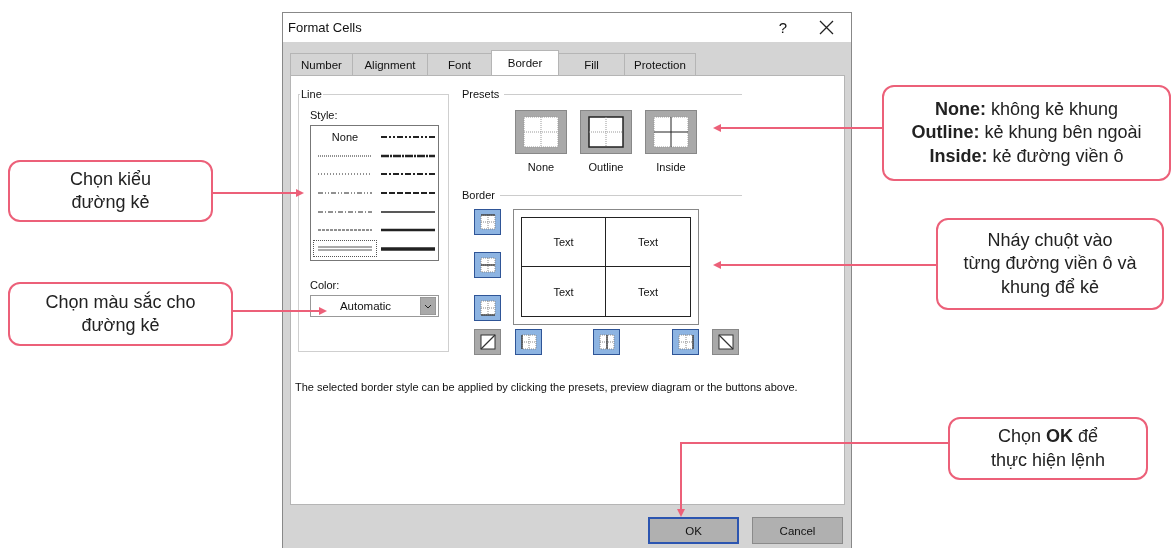  Describe the element at coordinates (374, 193) in the screenshot. I see `line-style-list: None` at that location.